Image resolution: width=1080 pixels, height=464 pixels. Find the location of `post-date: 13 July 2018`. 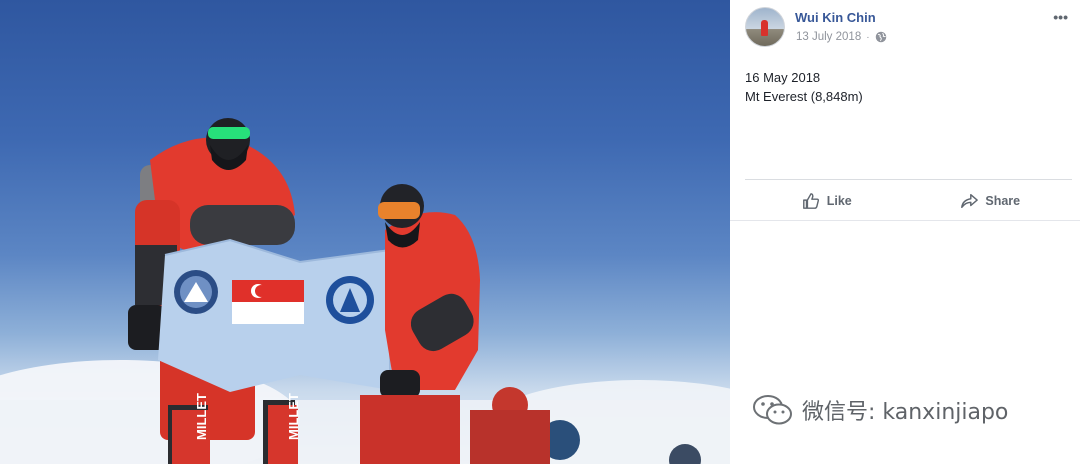

post-date: 13 July 2018 is located at coordinates (828, 37).